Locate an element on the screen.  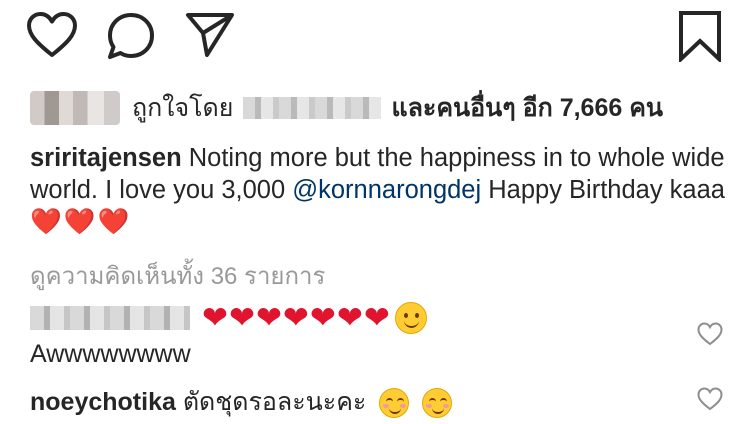
view-all-comments-link: ดูความคิดเห็นทั้ง 36 รายการ is located at coordinates (177, 275).